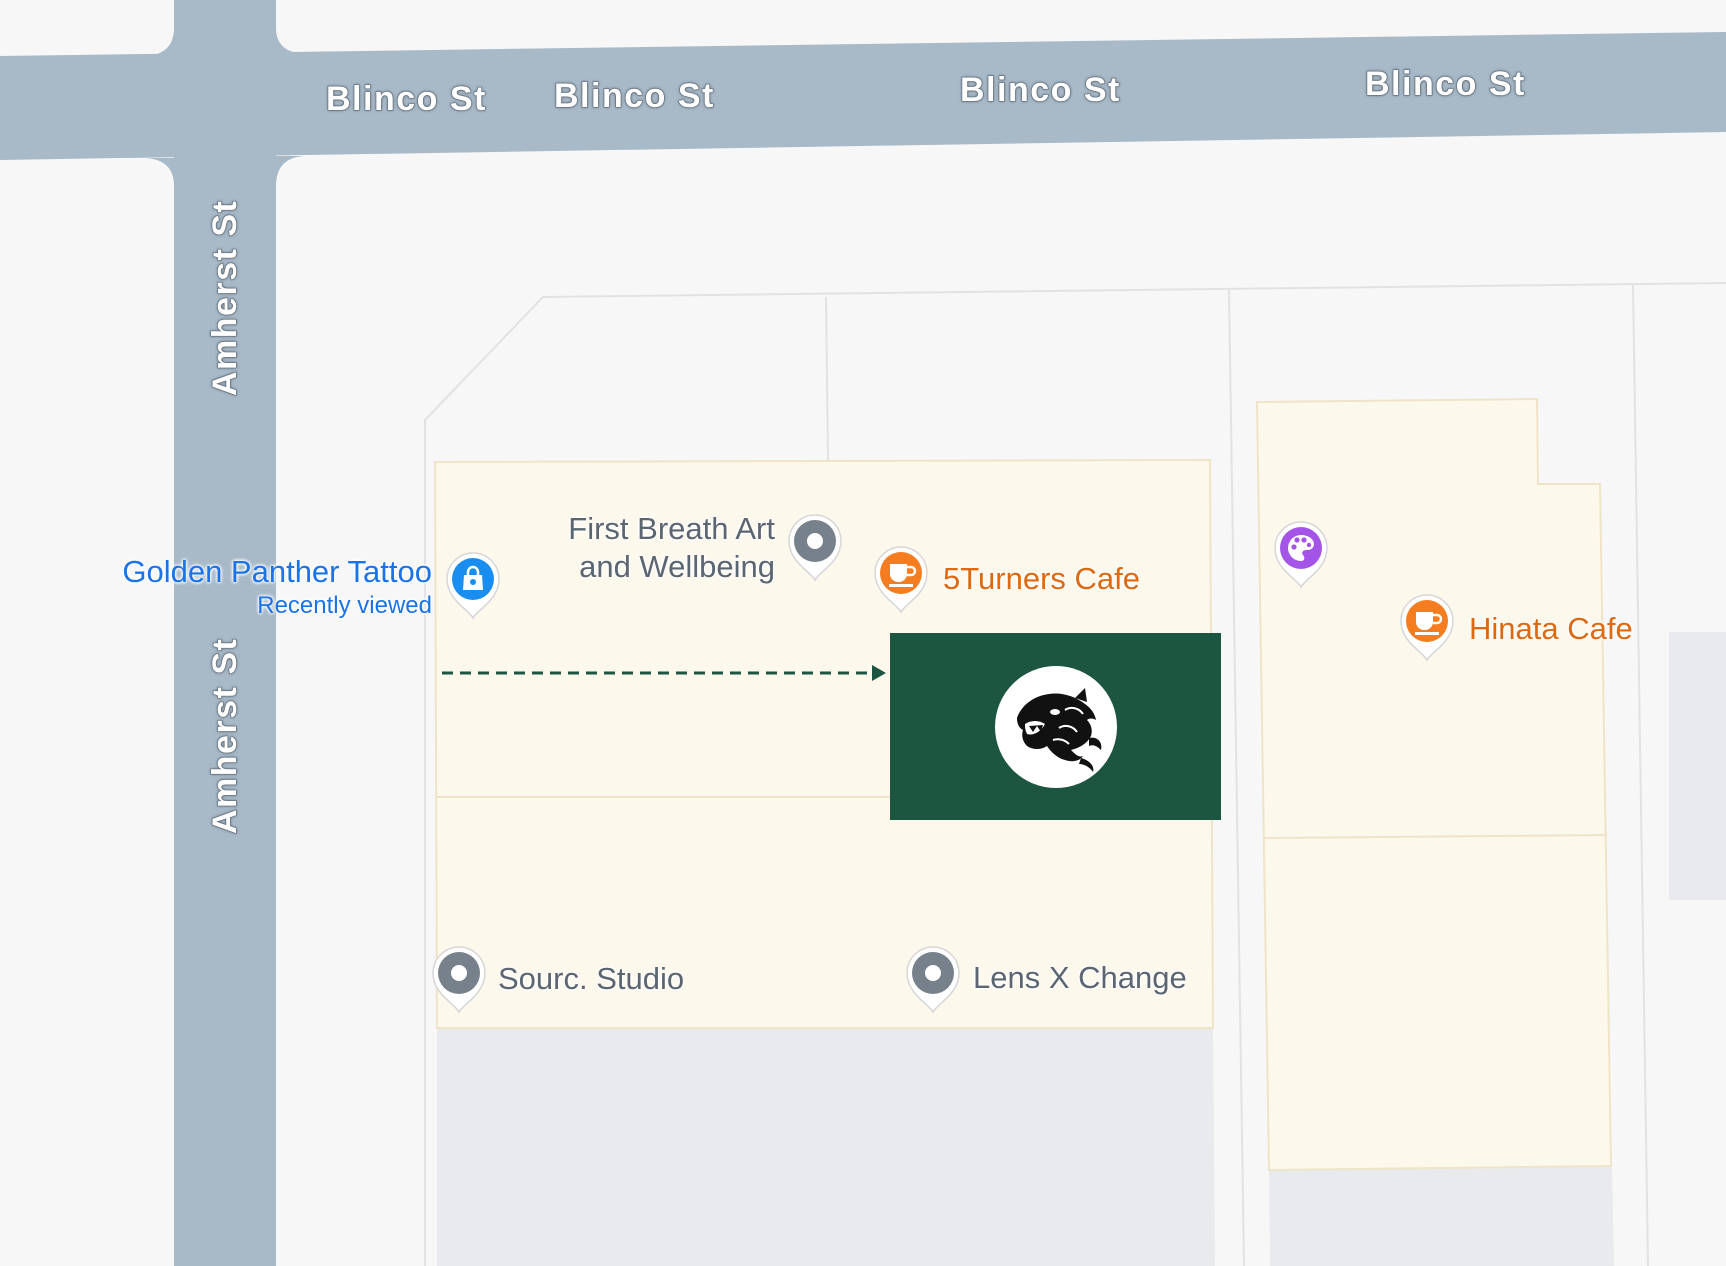  What do you see at coordinates (277, 571) in the screenshot?
I see `place-name: Golden Panther Tattoo` at bounding box center [277, 571].